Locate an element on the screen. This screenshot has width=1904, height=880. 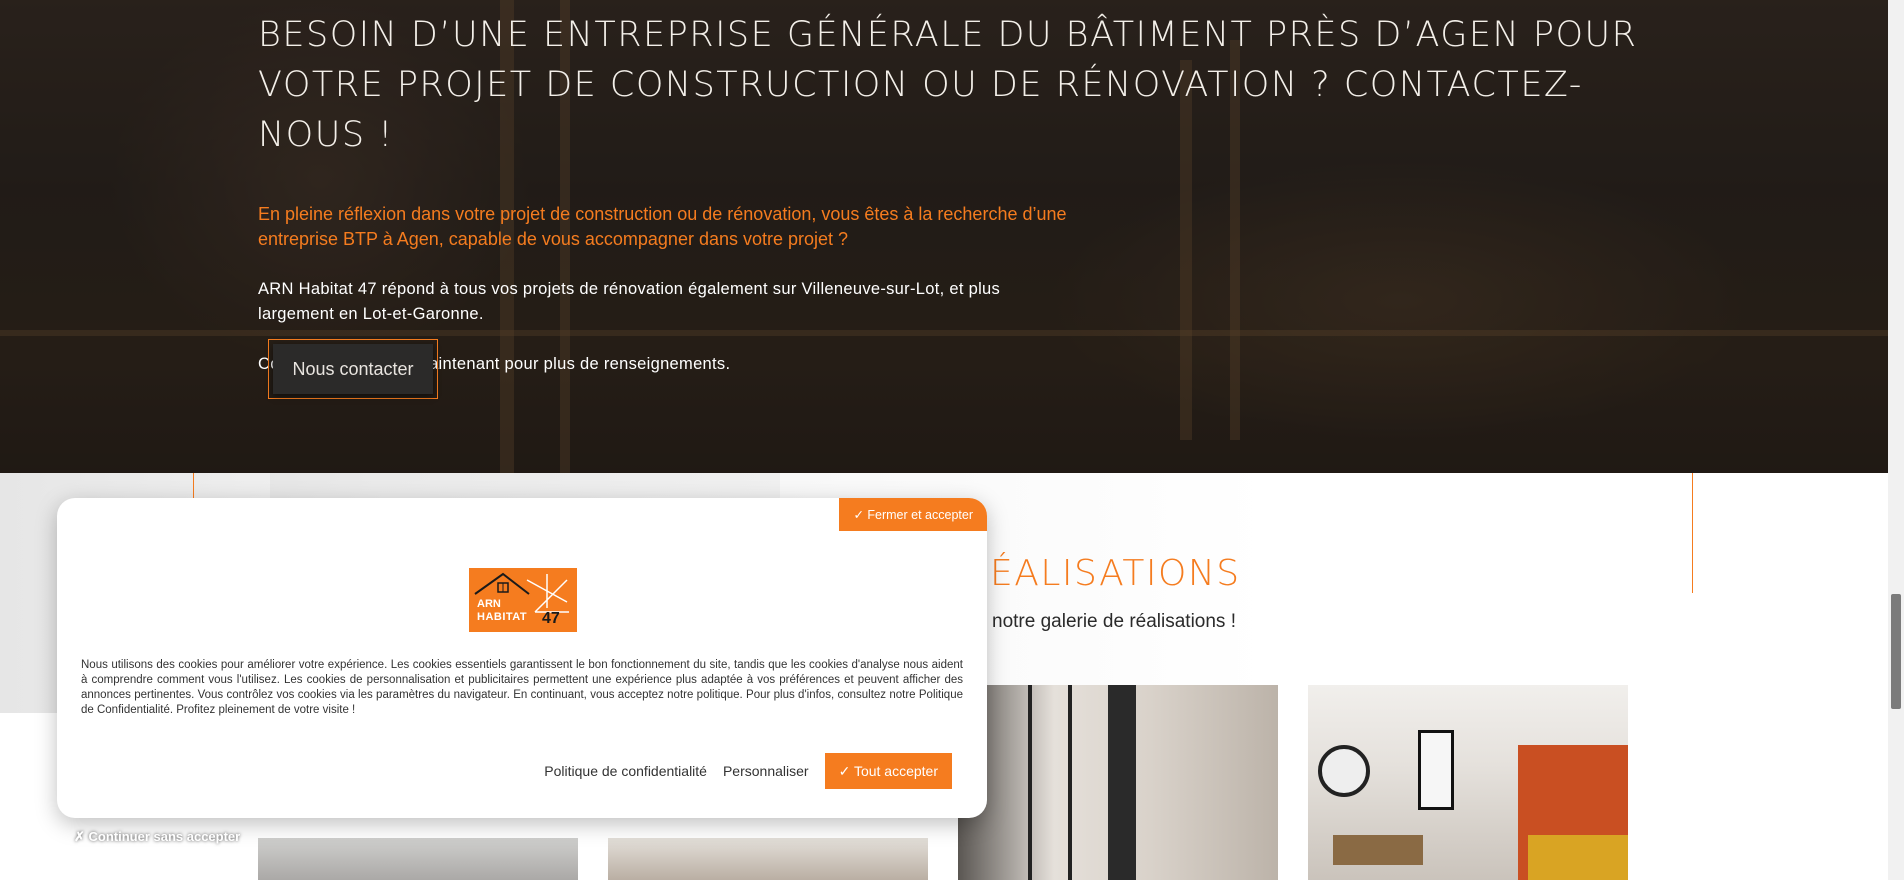
scrollbar-thumb is located at coordinates (1896, 651).